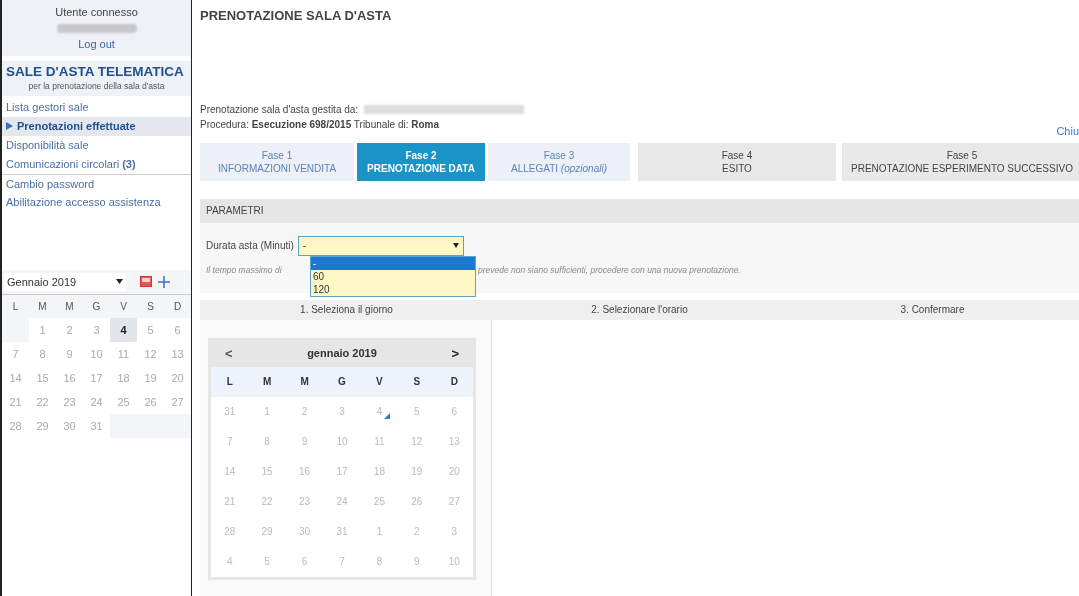 The width and height of the screenshot is (1079, 596). I want to click on menu-item: Prenotazioni effettuate, so click(96, 126).